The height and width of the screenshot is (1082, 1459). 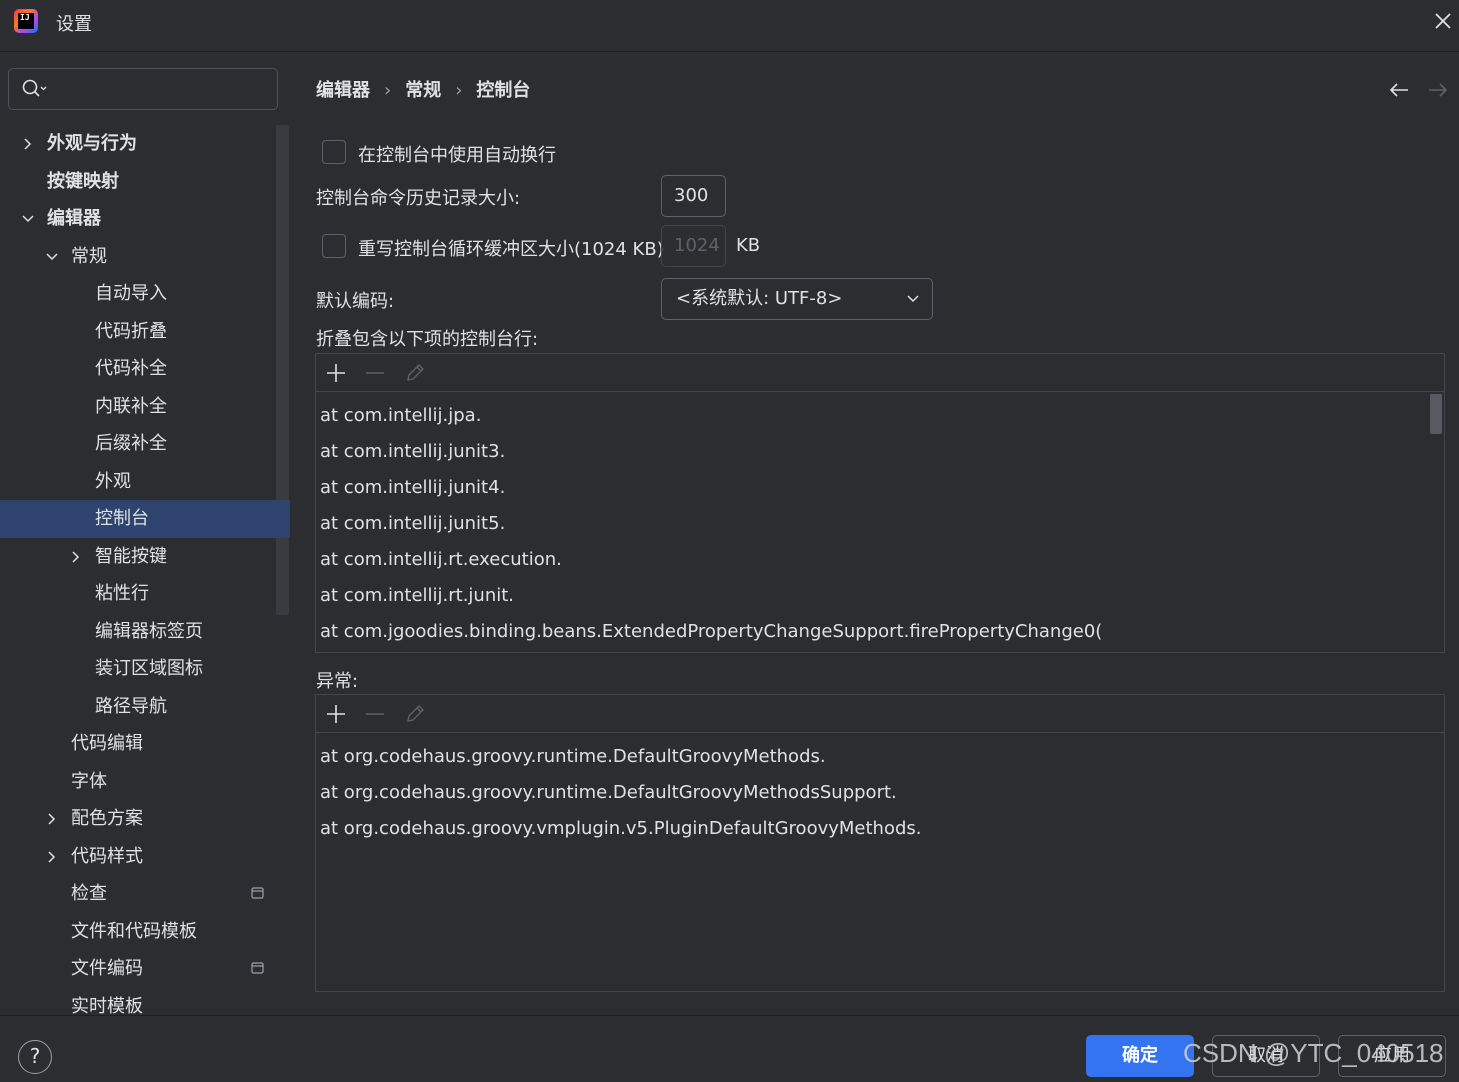 I want to click on sidebar-item-label: 编辑器标签页, so click(x=149, y=631).